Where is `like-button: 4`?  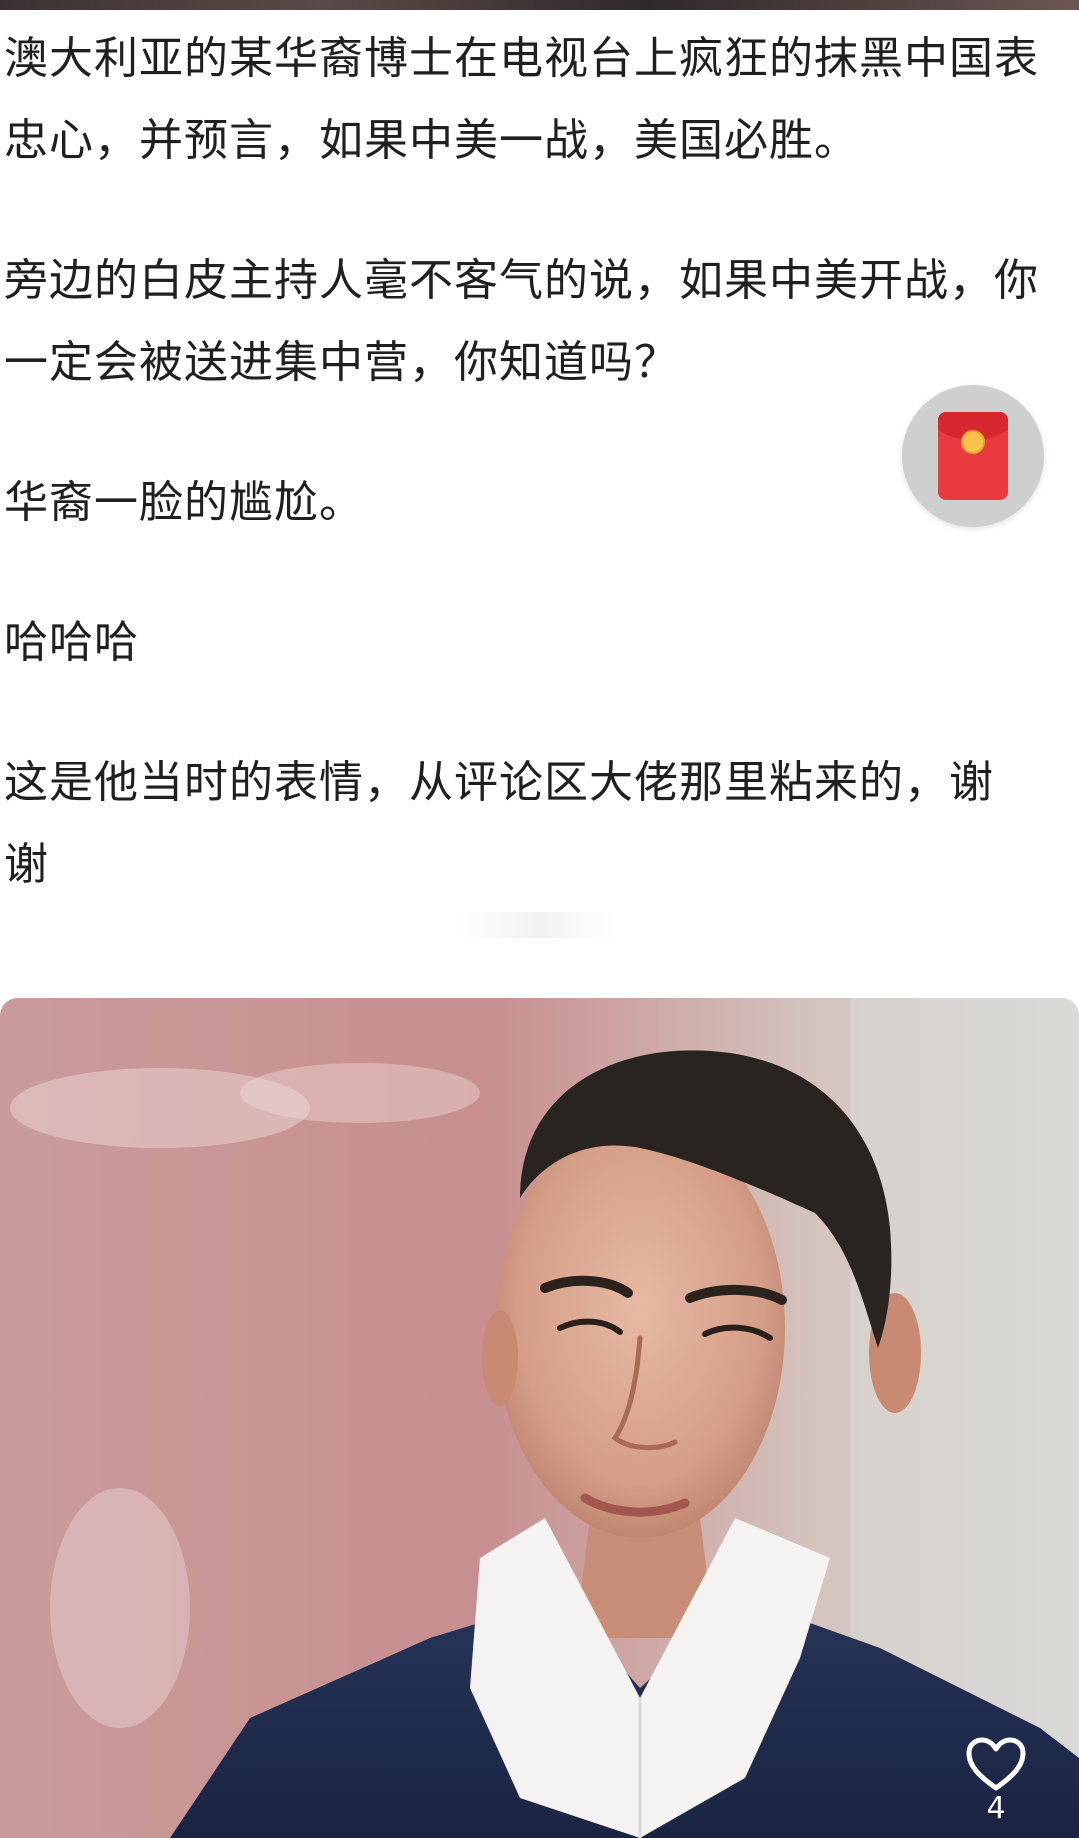 like-button: 4 is located at coordinates (996, 1786).